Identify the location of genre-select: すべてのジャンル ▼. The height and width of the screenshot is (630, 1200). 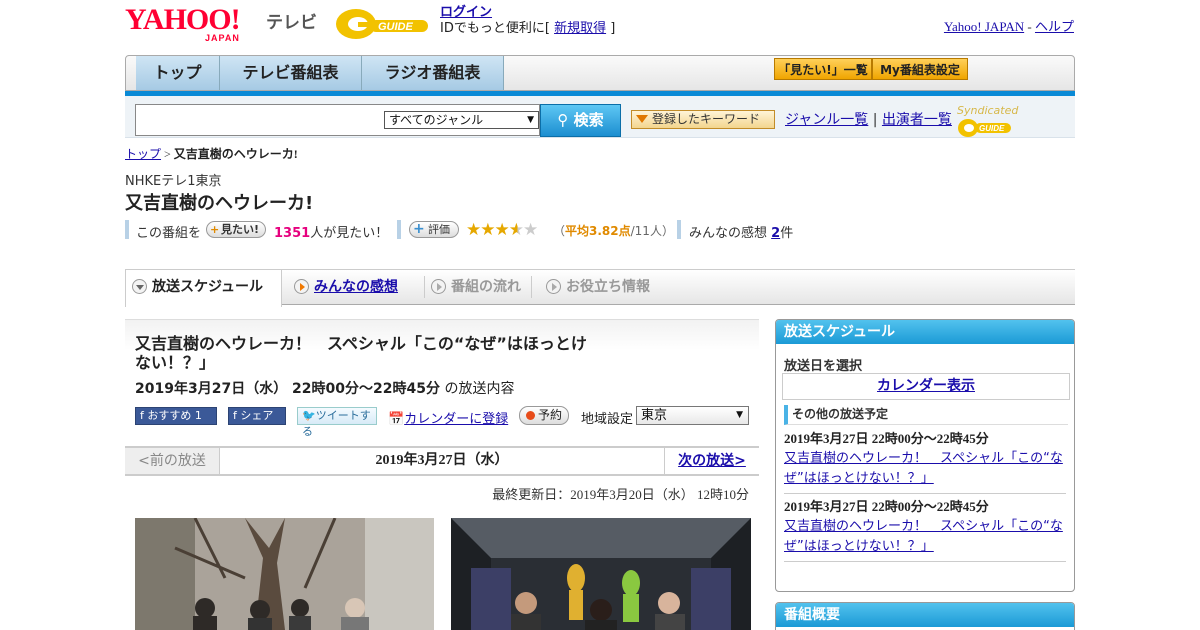
(461, 120).